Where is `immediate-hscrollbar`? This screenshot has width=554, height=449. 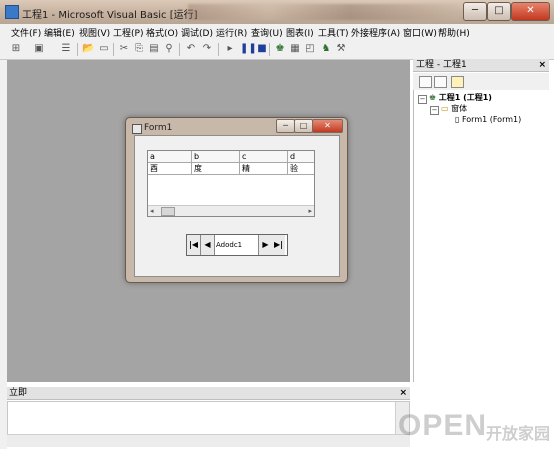 immediate-hscrollbar is located at coordinates (208, 440).